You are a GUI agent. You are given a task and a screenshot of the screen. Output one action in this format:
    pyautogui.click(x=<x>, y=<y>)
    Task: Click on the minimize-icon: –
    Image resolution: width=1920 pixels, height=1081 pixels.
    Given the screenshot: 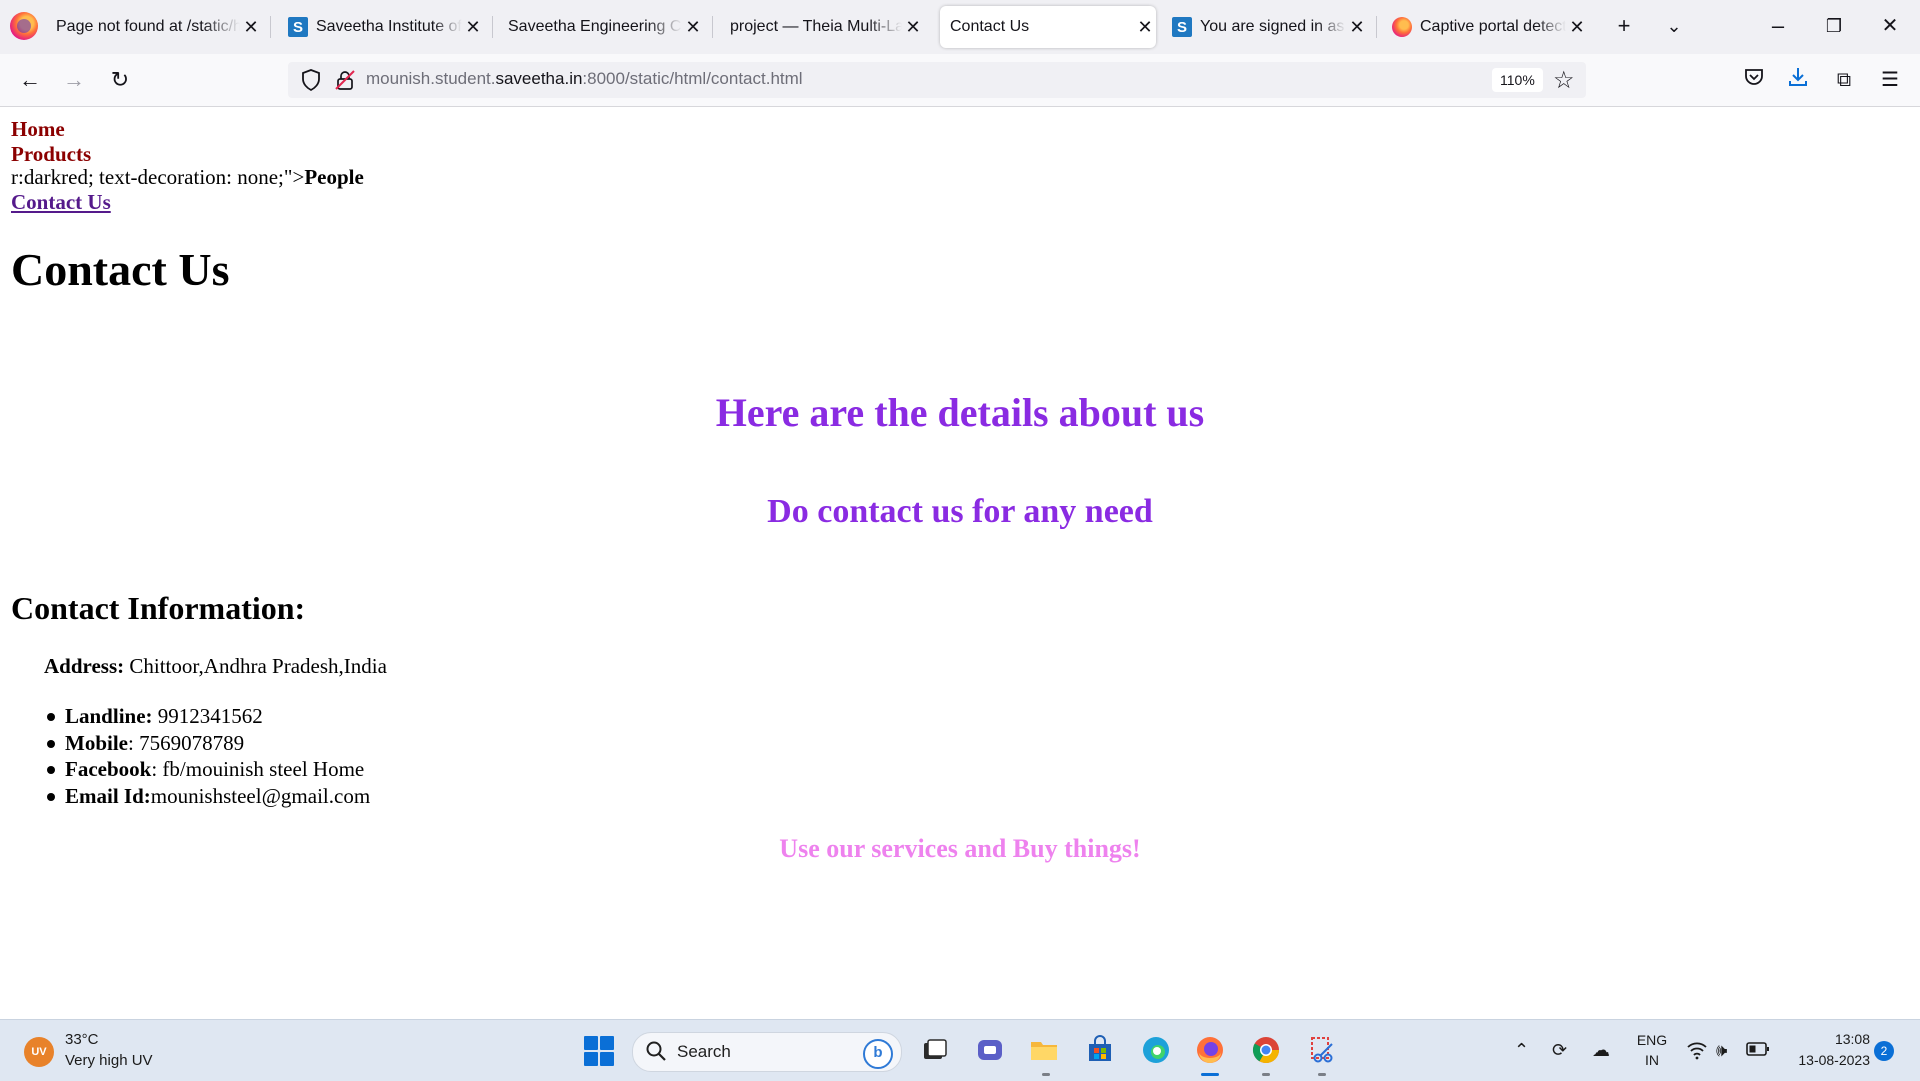 What is the action you would take?
    pyautogui.click(x=1778, y=26)
    